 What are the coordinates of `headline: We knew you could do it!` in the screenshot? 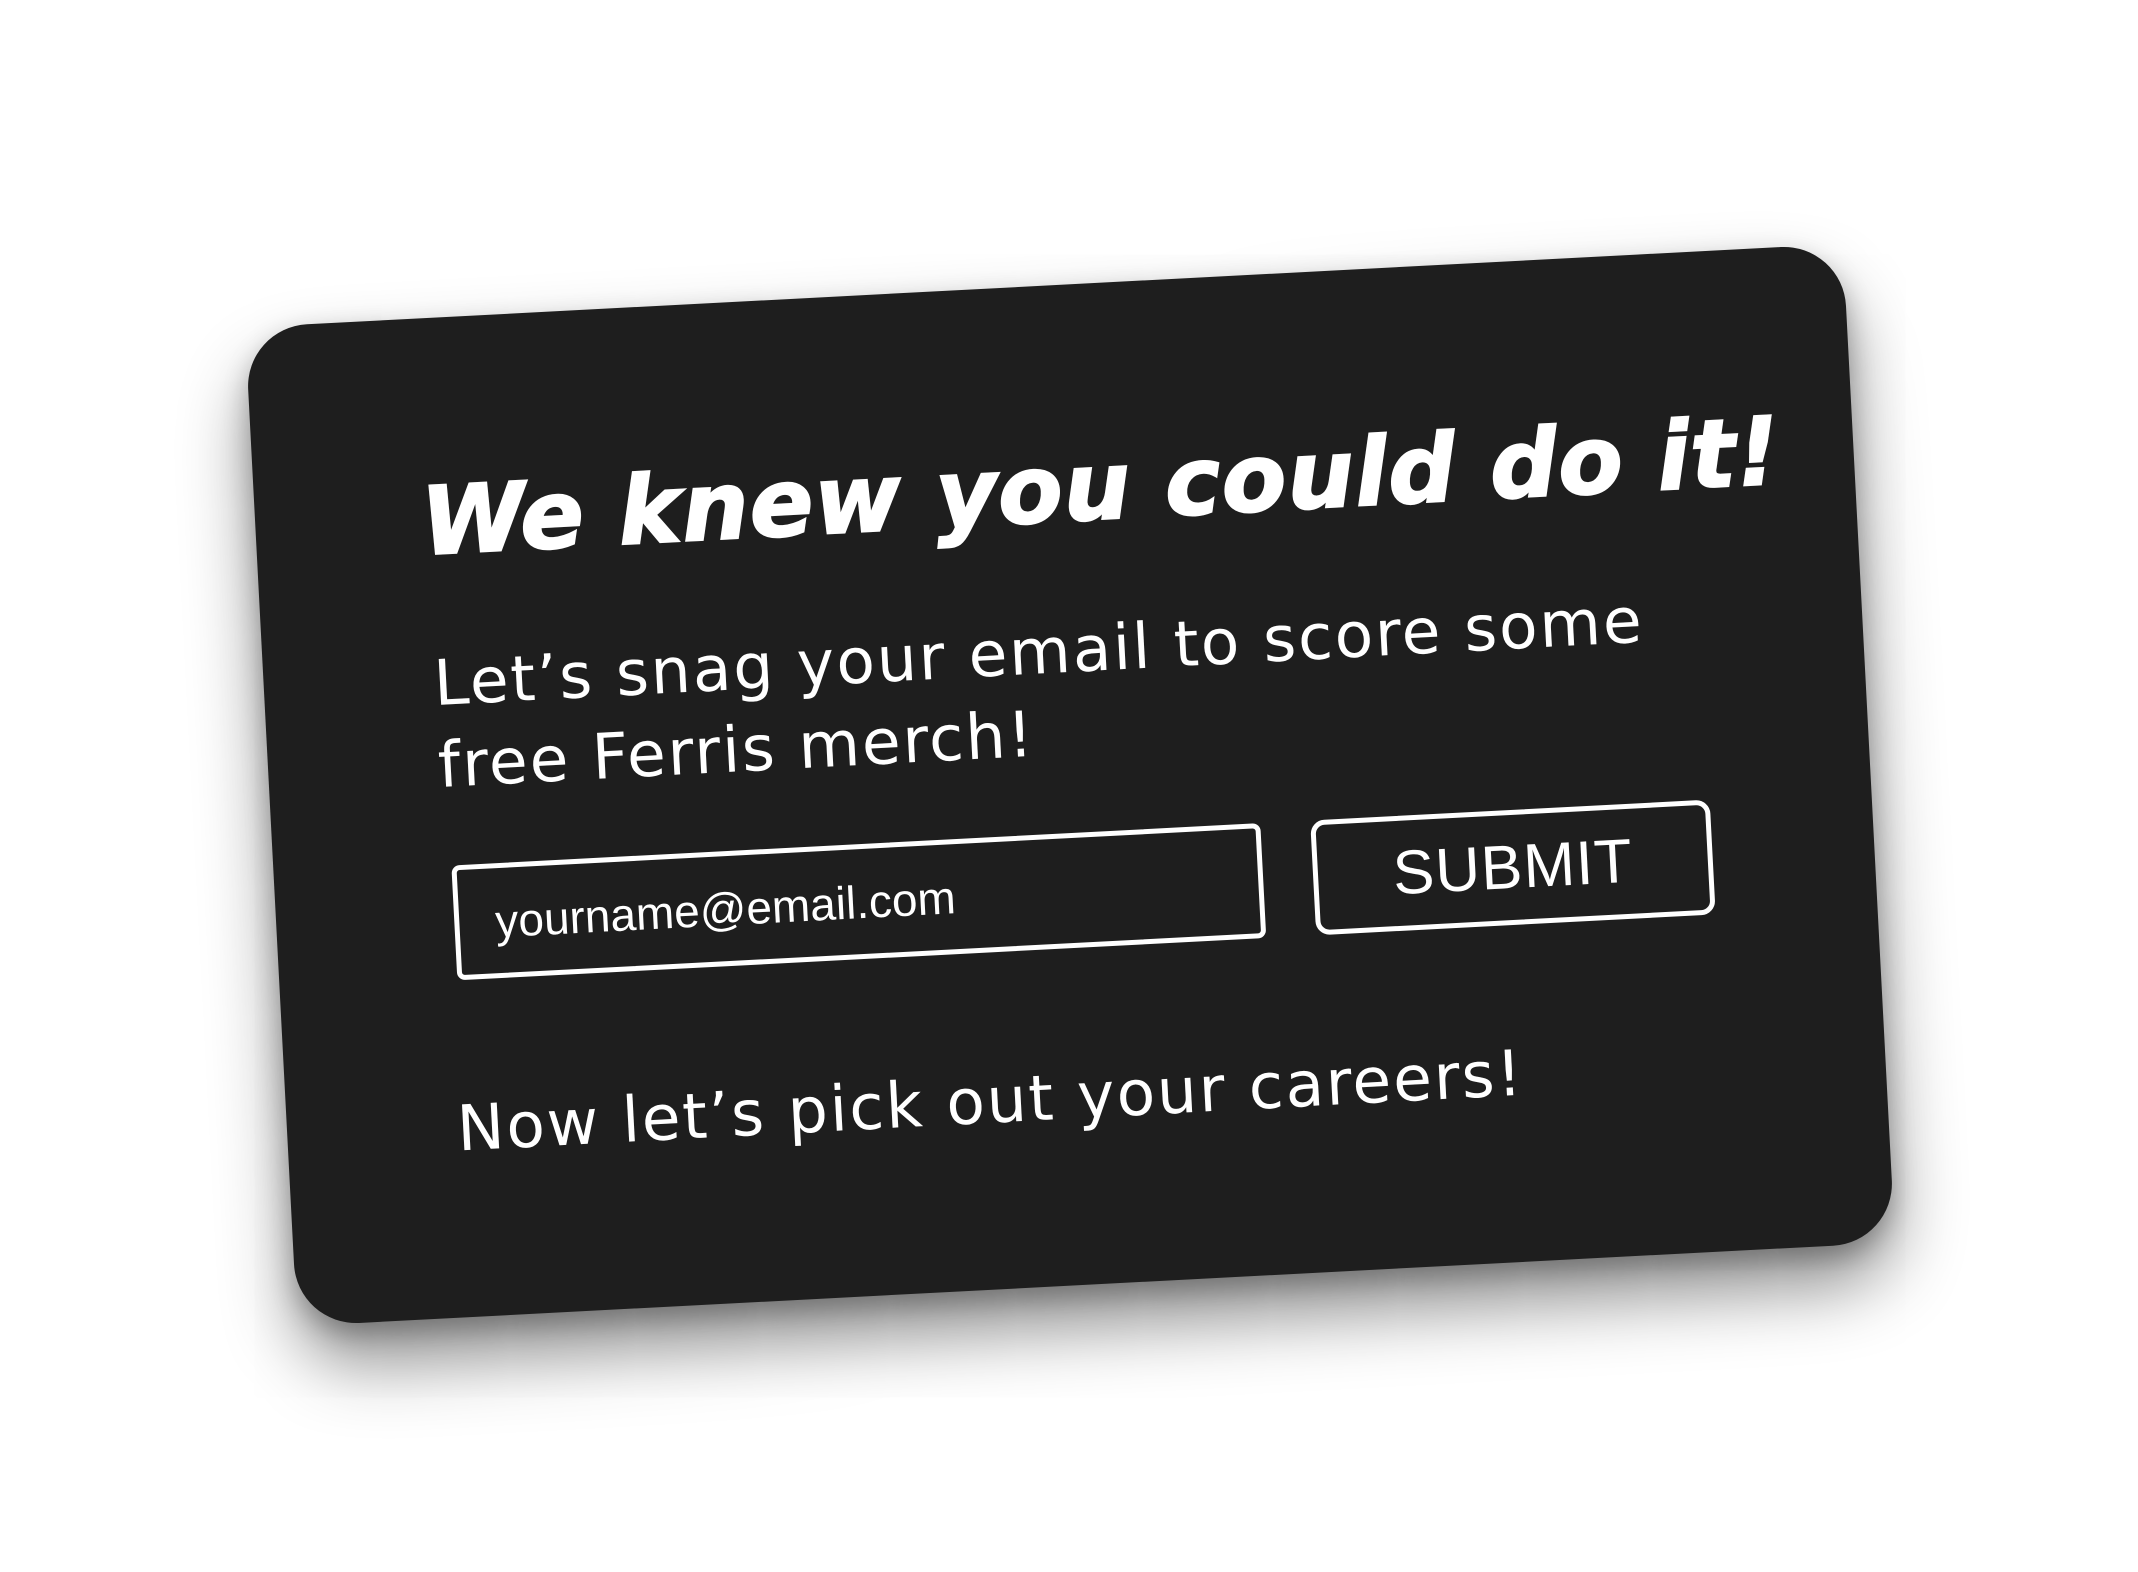 It's located at (1101, 487).